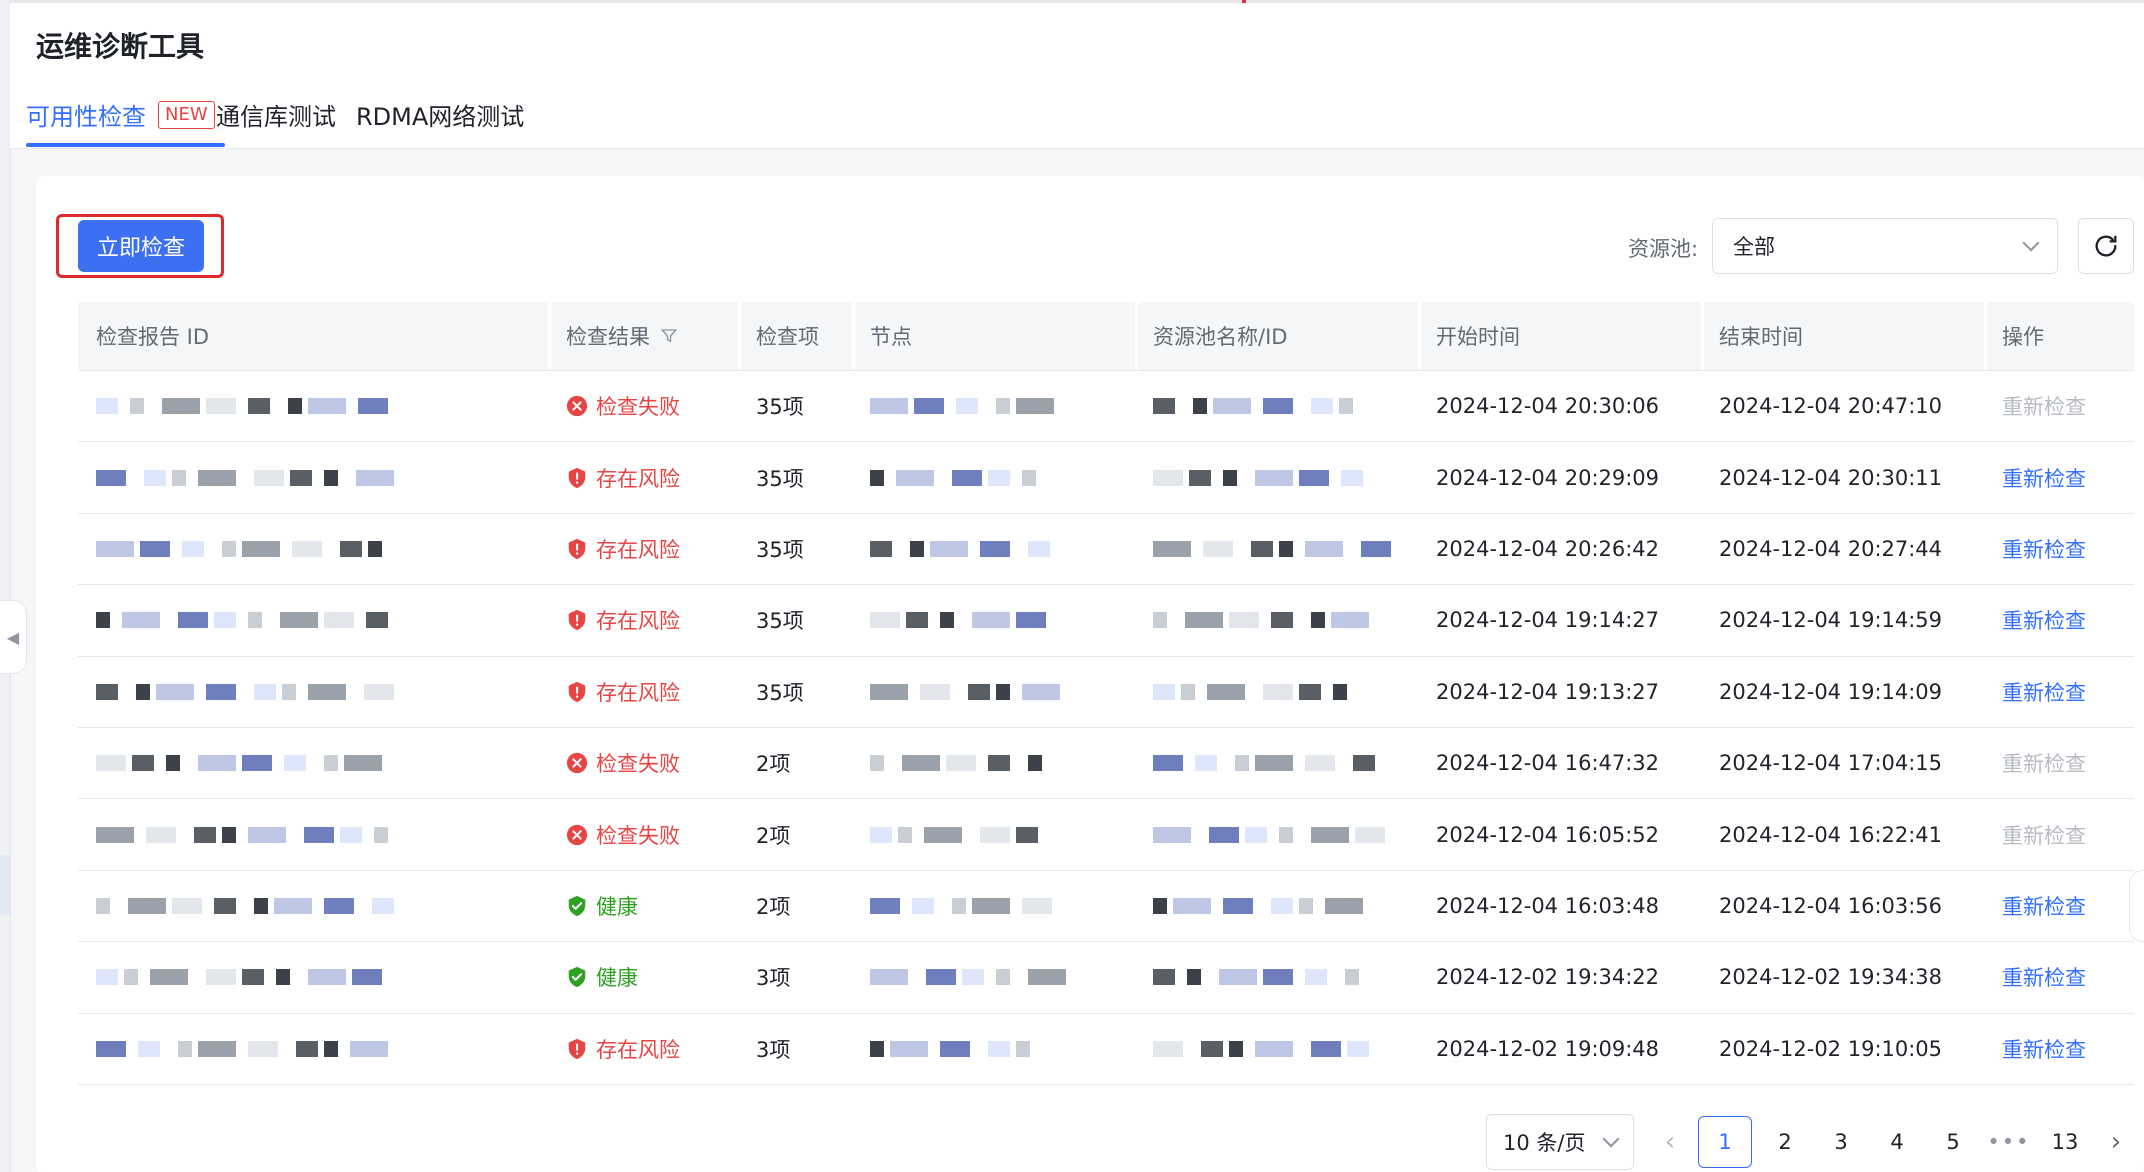 This screenshot has width=2144, height=1172. Describe the element at coordinates (1548, 834) in the screenshot. I see `start-time-cell: 2024-12-04 16:05:52` at that location.